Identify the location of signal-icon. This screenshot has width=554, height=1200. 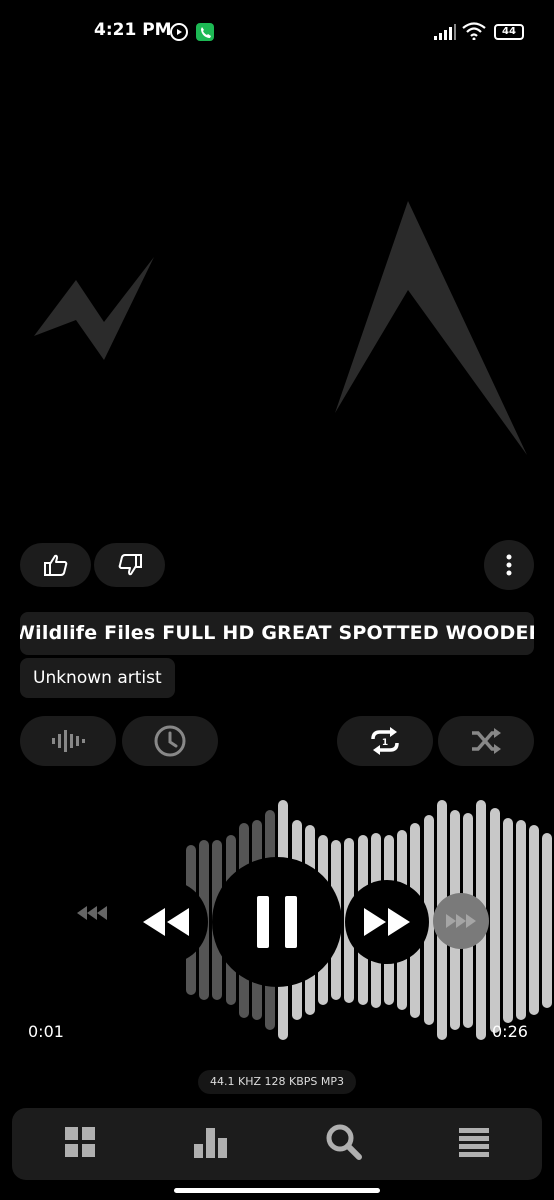
(445, 34).